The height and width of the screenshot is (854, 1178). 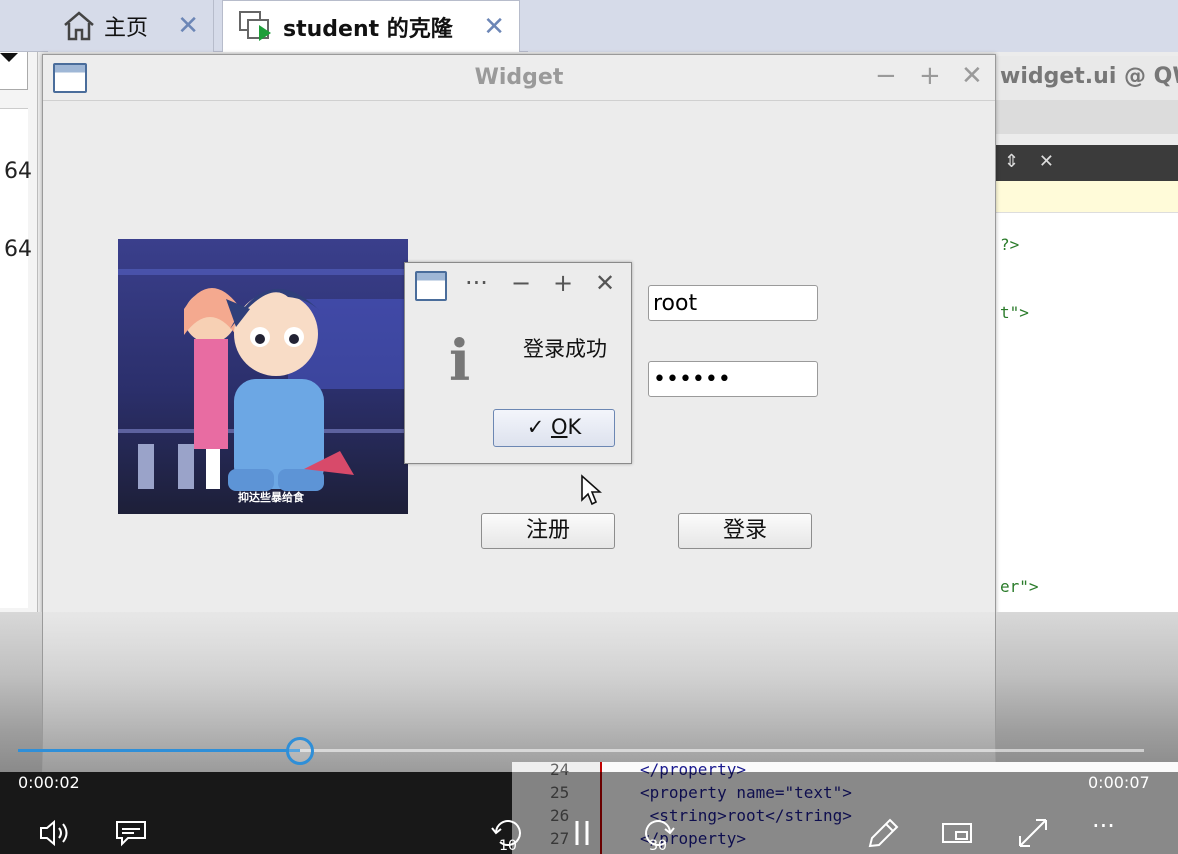 What do you see at coordinates (271, 497) in the screenshot?
I see `picture-caption: 抑达些暴给食` at bounding box center [271, 497].